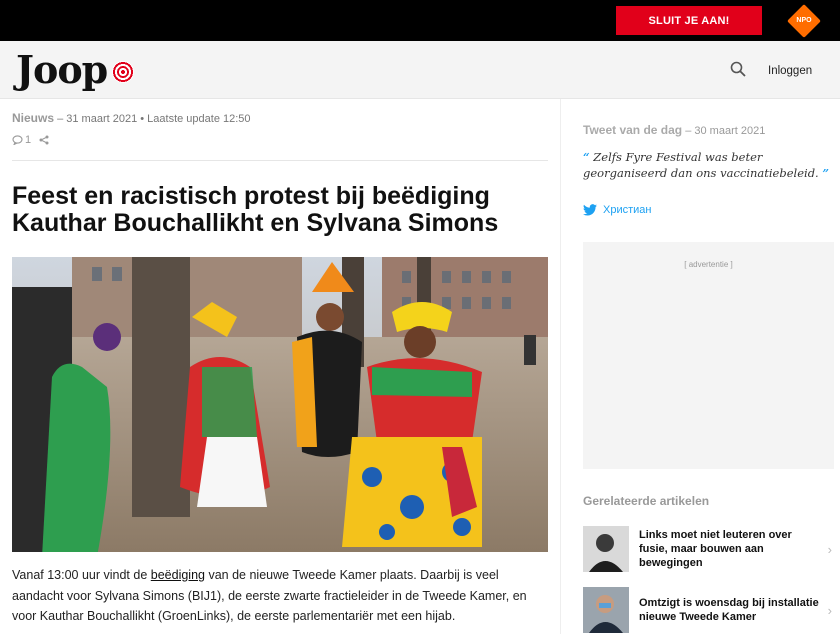 The image size is (840, 635). I want to click on login-button: Inloggen, so click(790, 71).